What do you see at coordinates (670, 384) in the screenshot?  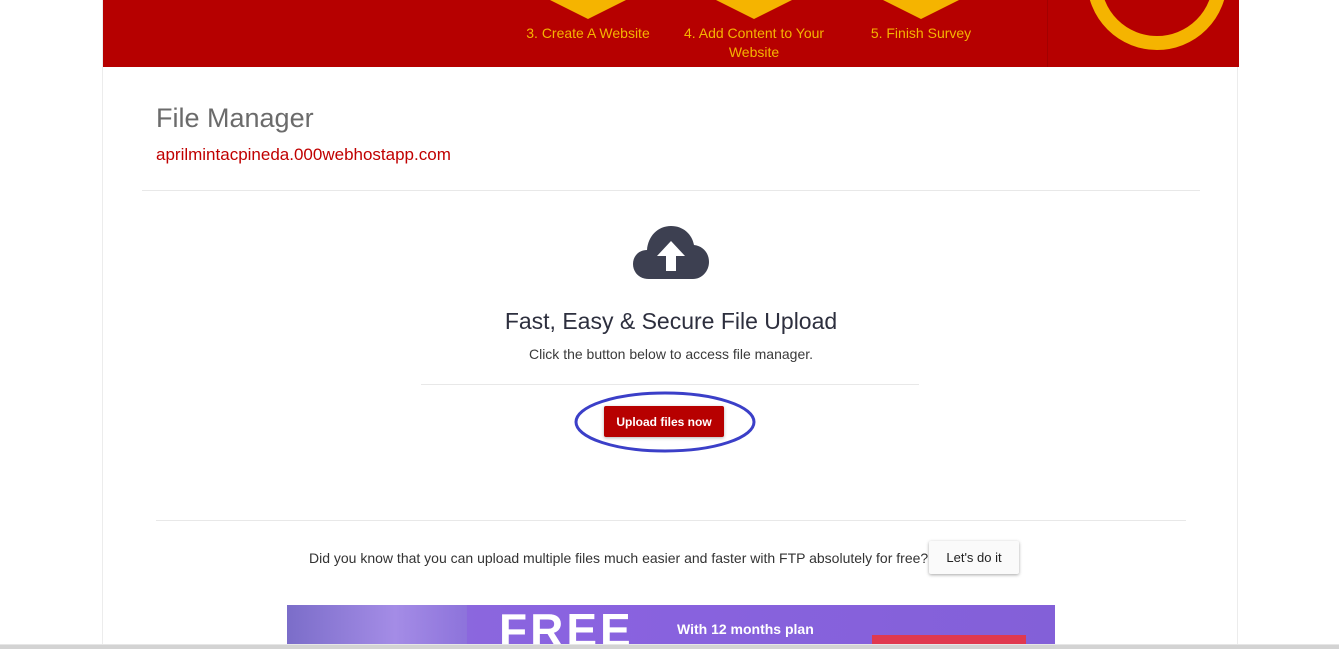 I see `upload-divider` at bounding box center [670, 384].